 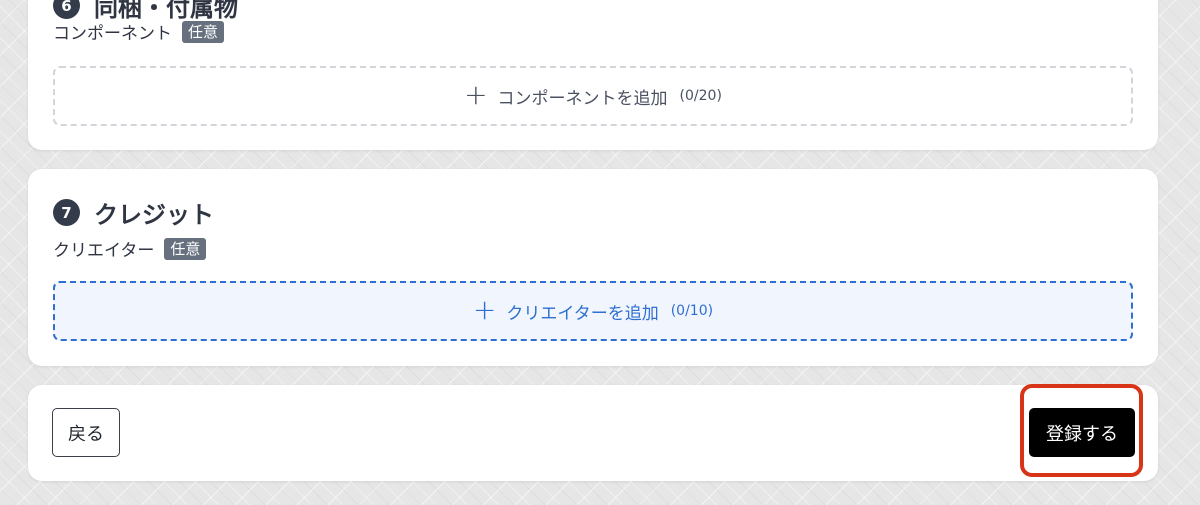 I want to click on step-number-badge: 7, so click(x=66, y=212).